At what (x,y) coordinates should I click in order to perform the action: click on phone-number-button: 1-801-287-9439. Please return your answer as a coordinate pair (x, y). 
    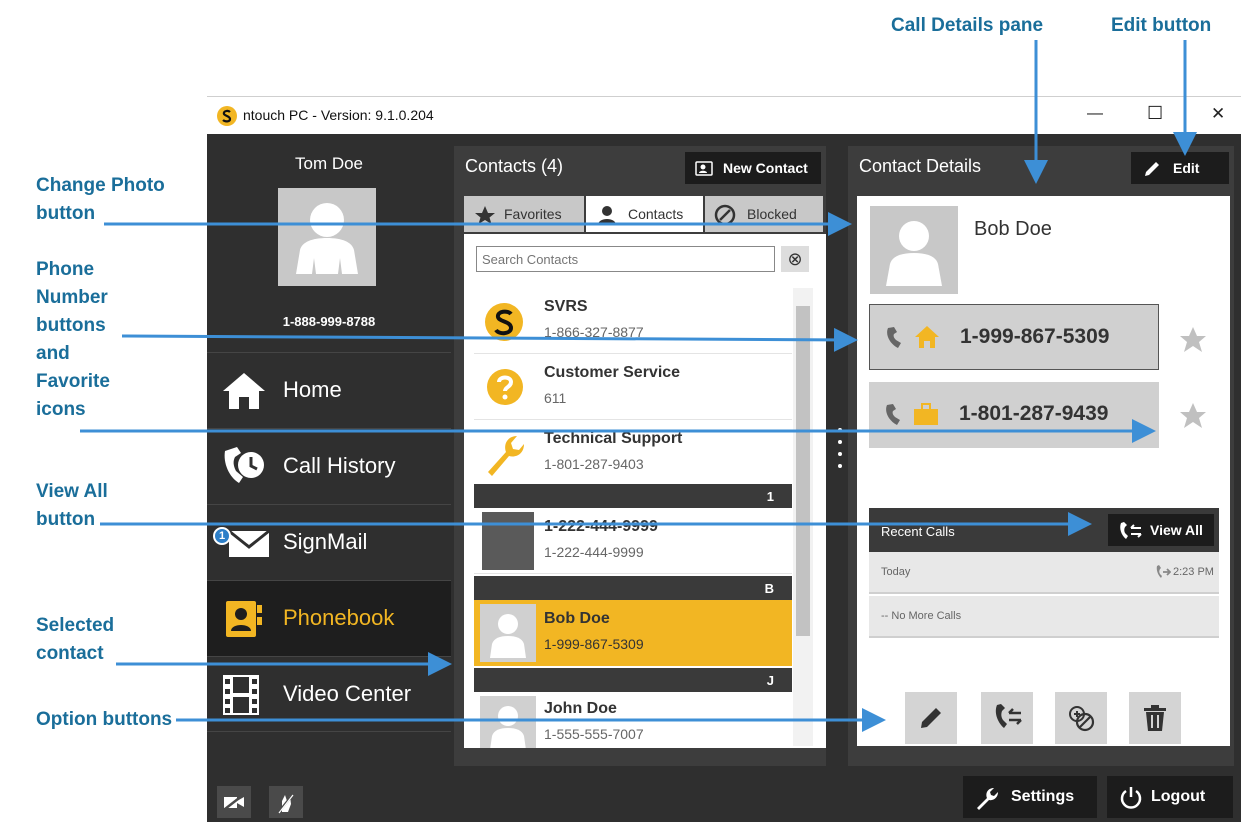
    Looking at the image, I should click on (1014, 415).